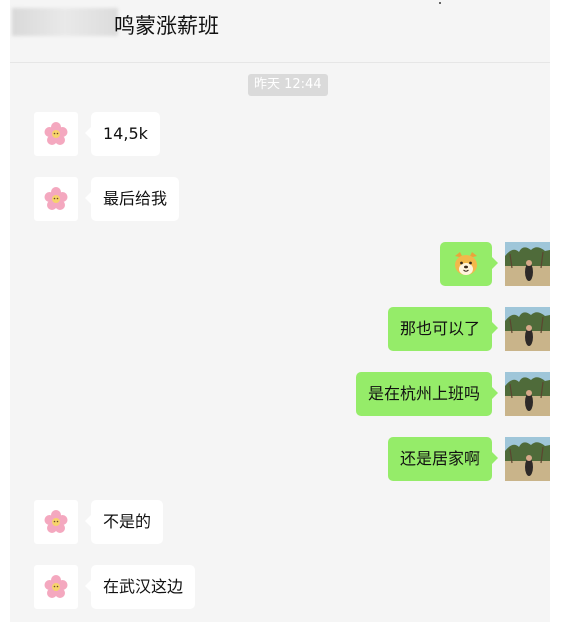 The image size is (562, 628). I want to click on chat-header: 鸣蒙涨薪班, so click(280, 31).